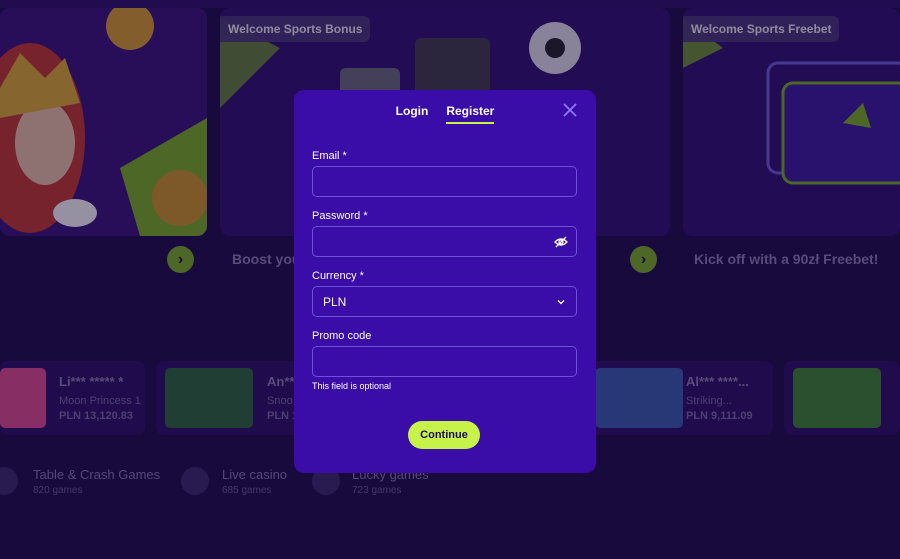 This screenshot has height=559, width=900. I want to click on promo-code-field, so click(444, 361).